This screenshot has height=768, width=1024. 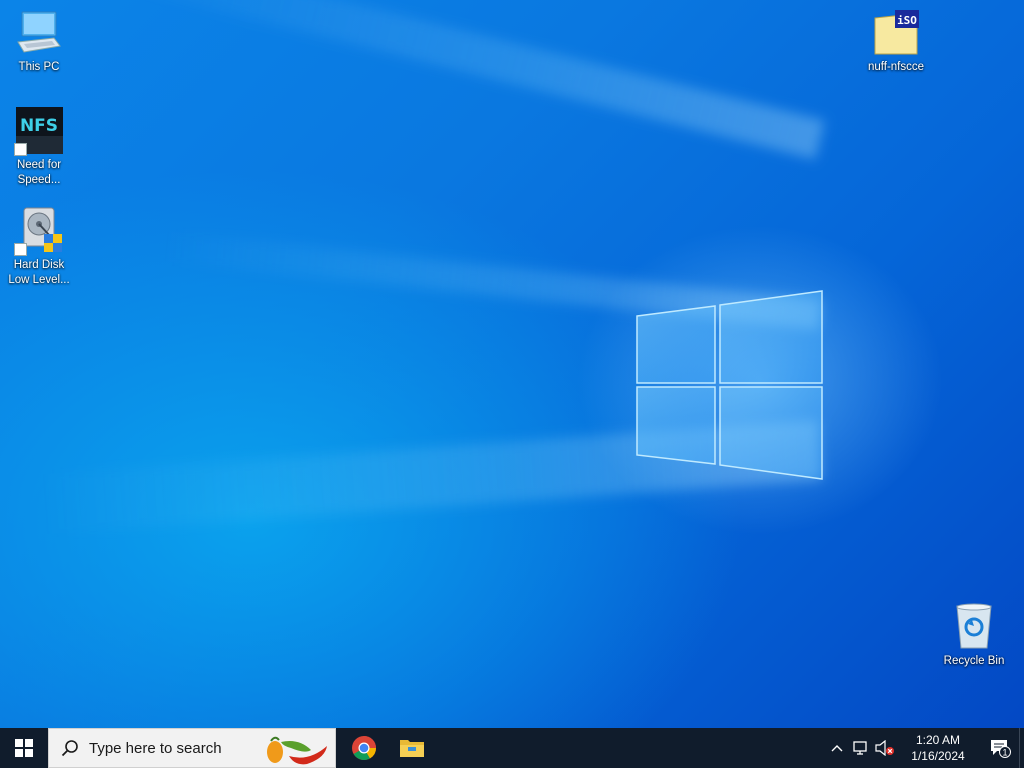 I want to click on hdd-tool-icon, so click(x=39, y=231).